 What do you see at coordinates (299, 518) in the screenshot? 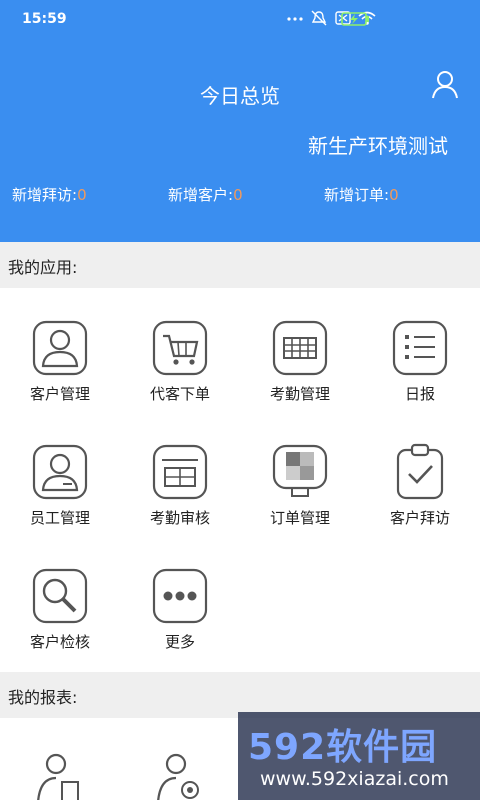
I see `app-label: 订单管理` at bounding box center [299, 518].